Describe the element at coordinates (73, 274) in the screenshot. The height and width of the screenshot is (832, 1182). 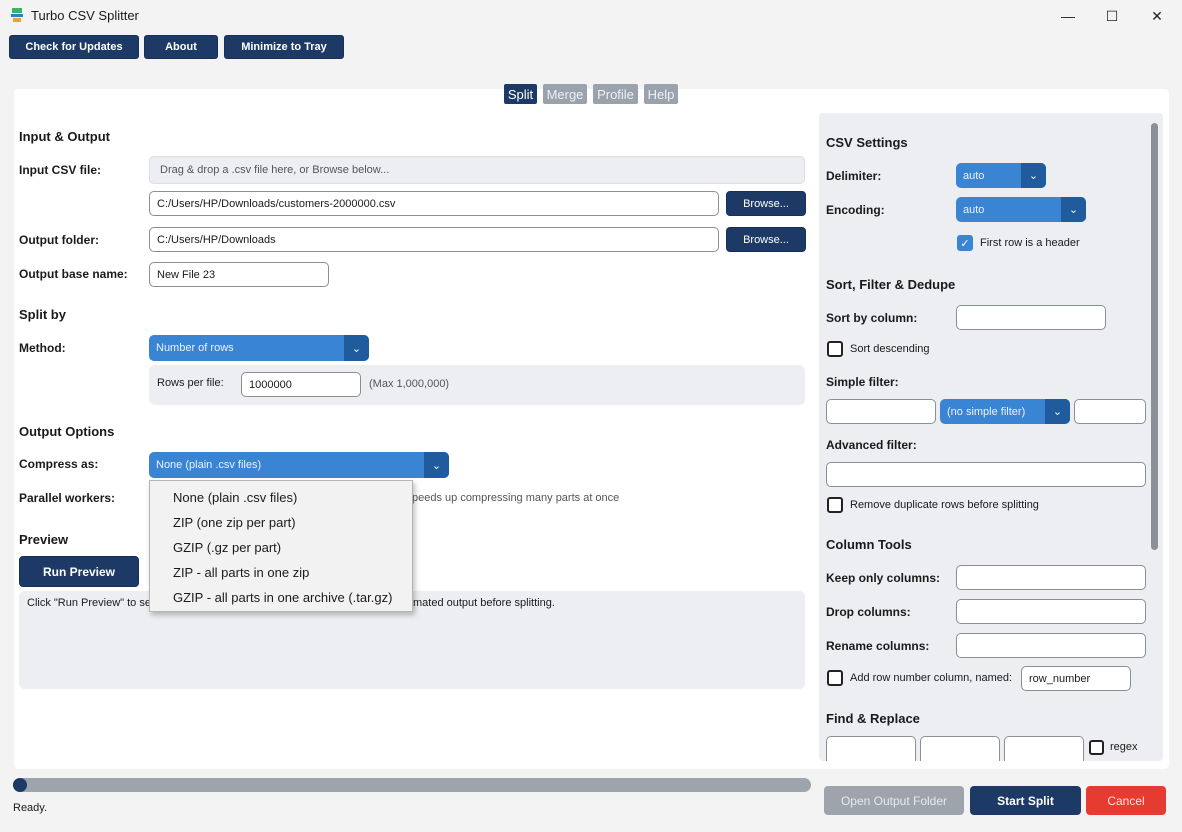
I see `output-basename-label: Output base name:` at that location.